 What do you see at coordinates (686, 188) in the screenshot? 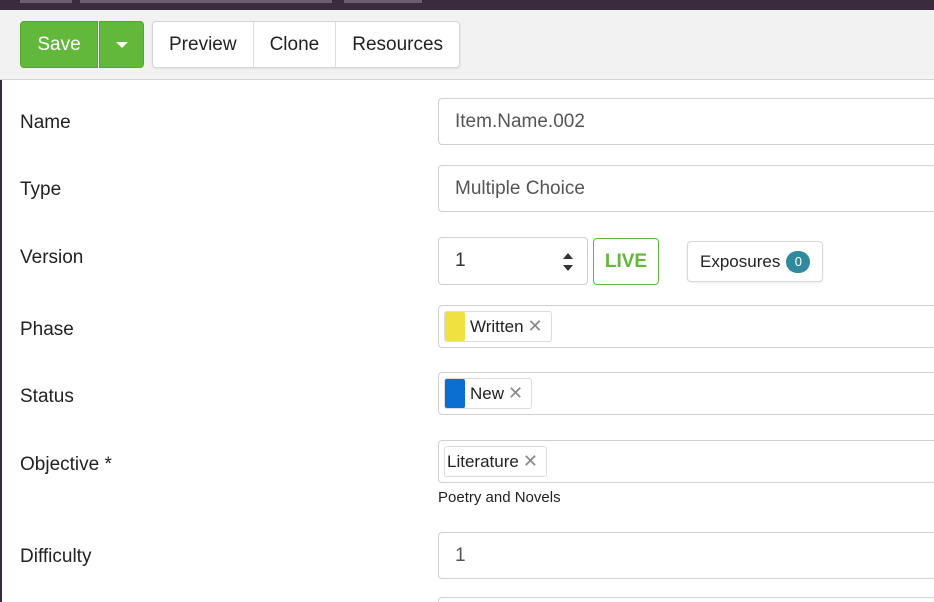
I see `type-input: Multiple Choice` at bounding box center [686, 188].